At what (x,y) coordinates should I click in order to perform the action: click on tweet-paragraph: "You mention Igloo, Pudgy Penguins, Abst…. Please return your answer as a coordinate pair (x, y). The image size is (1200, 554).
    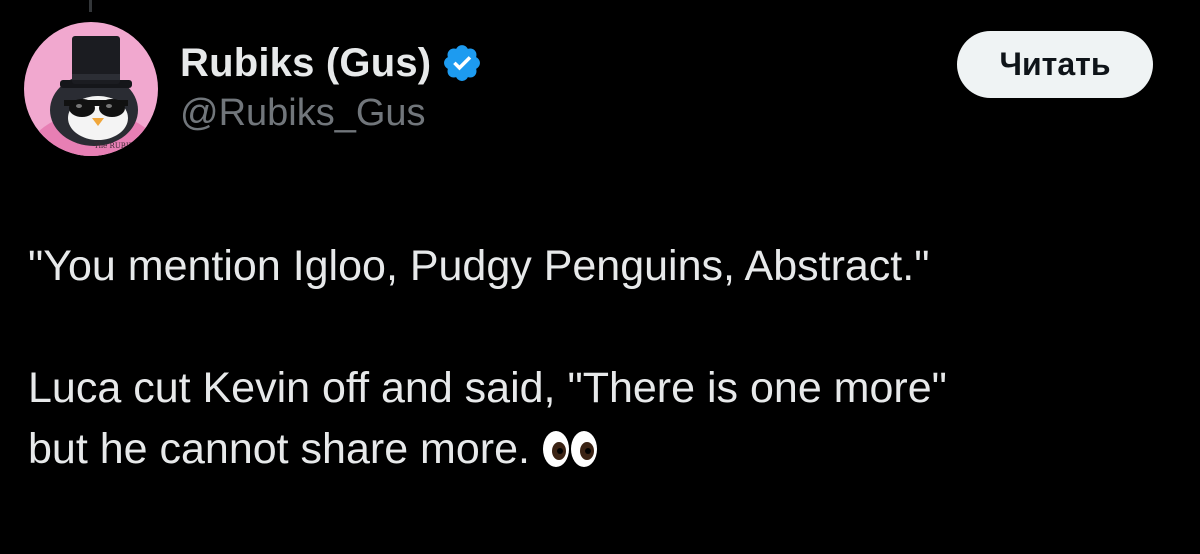
    Looking at the image, I should click on (479, 266).